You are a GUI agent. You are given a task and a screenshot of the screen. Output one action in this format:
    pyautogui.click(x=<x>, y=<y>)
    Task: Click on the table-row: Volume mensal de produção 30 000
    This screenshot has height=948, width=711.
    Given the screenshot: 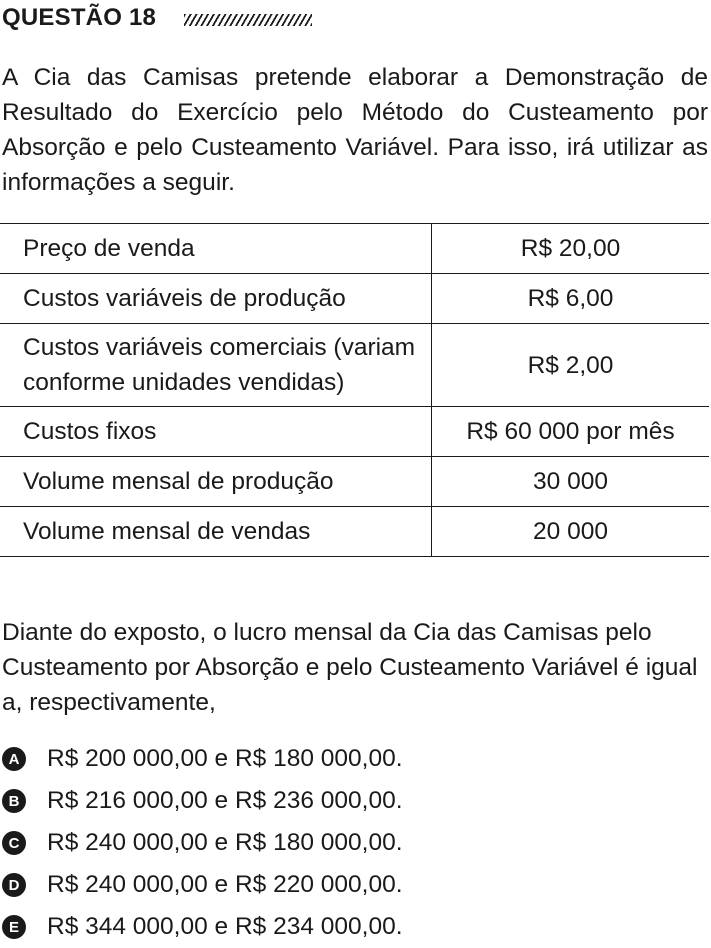 What is the action you would take?
    pyautogui.click(x=354, y=481)
    